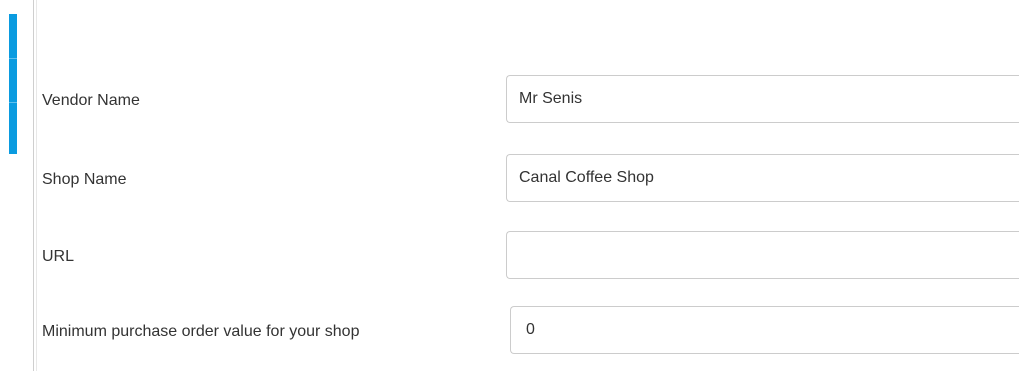  What do you see at coordinates (84, 179) in the screenshot?
I see `shop-name-label: Shop Name` at bounding box center [84, 179].